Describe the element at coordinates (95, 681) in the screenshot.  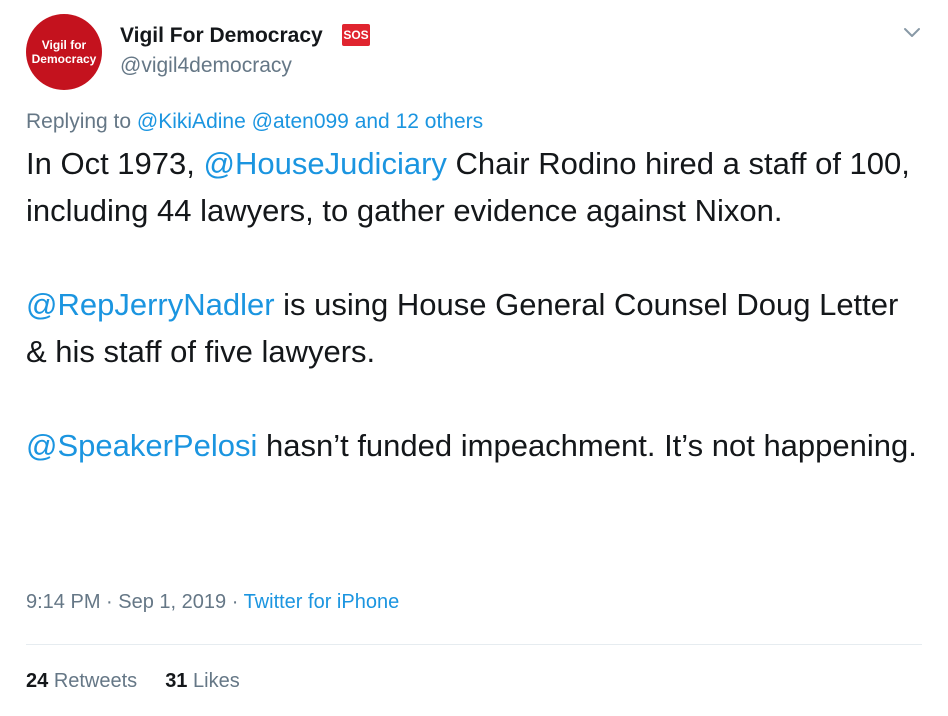
I see `retweets-label: Retweets` at that location.